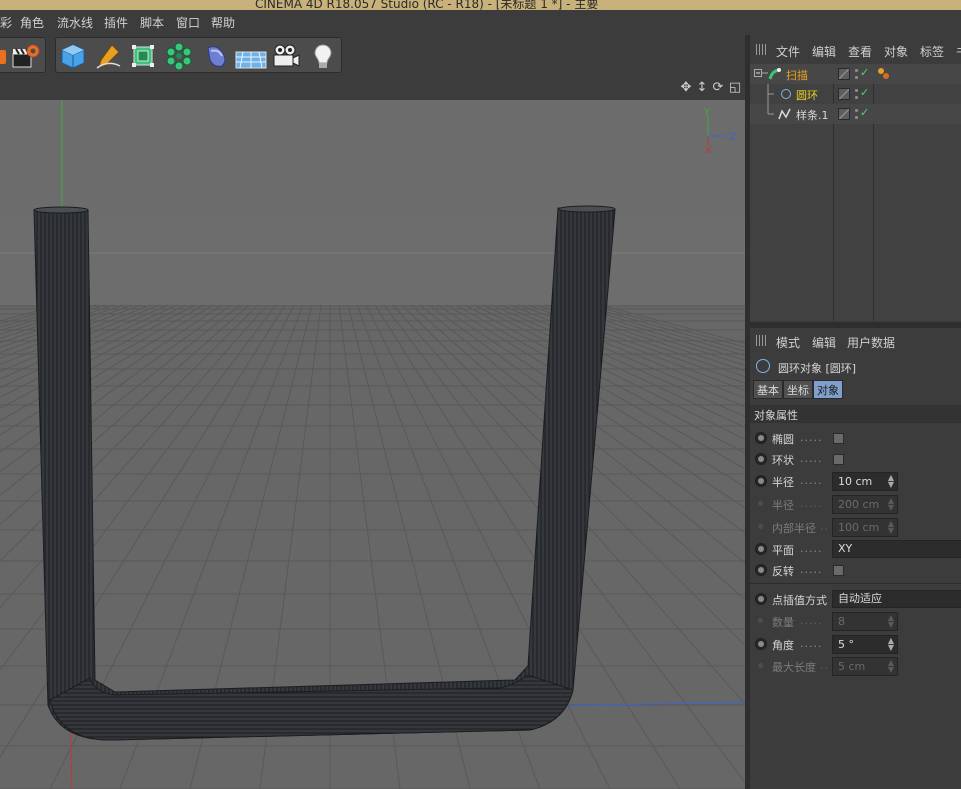  I want to click on objects-menu-bookmarks: 书, so click(958, 51).